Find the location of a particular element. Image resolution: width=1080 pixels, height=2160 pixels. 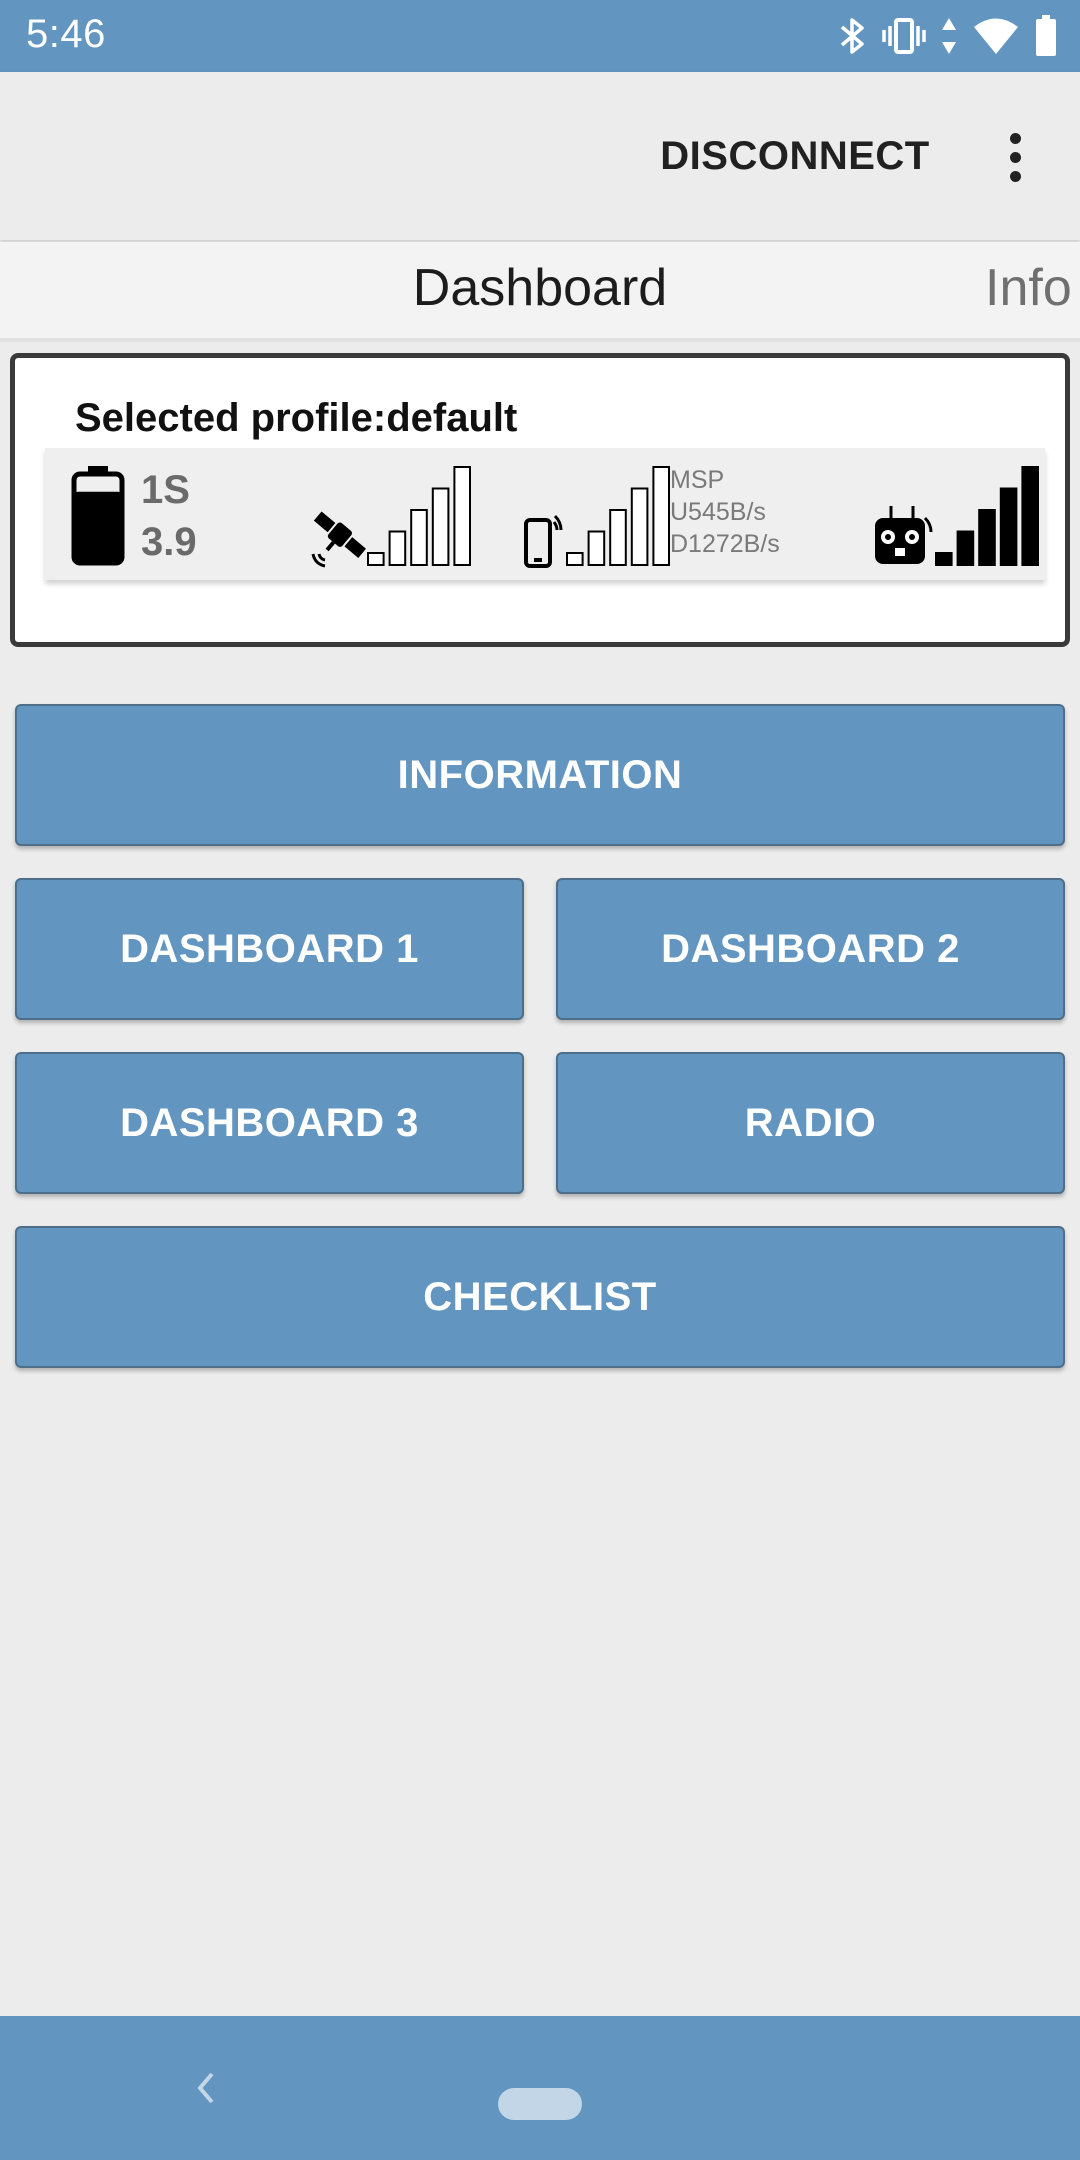

tab-strip: Dashboard Info is located at coordinates (540, 292).